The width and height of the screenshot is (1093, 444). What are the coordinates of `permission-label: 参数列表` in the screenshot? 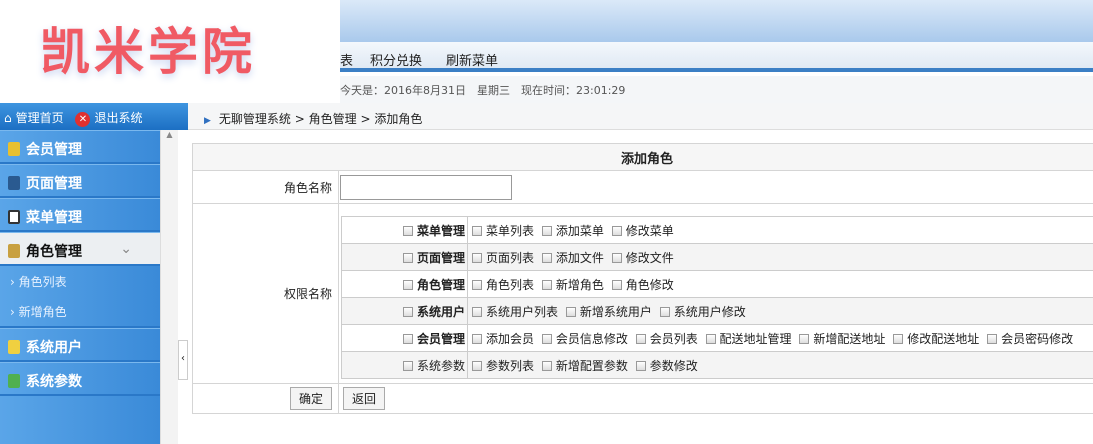 It's located at (510, 365).